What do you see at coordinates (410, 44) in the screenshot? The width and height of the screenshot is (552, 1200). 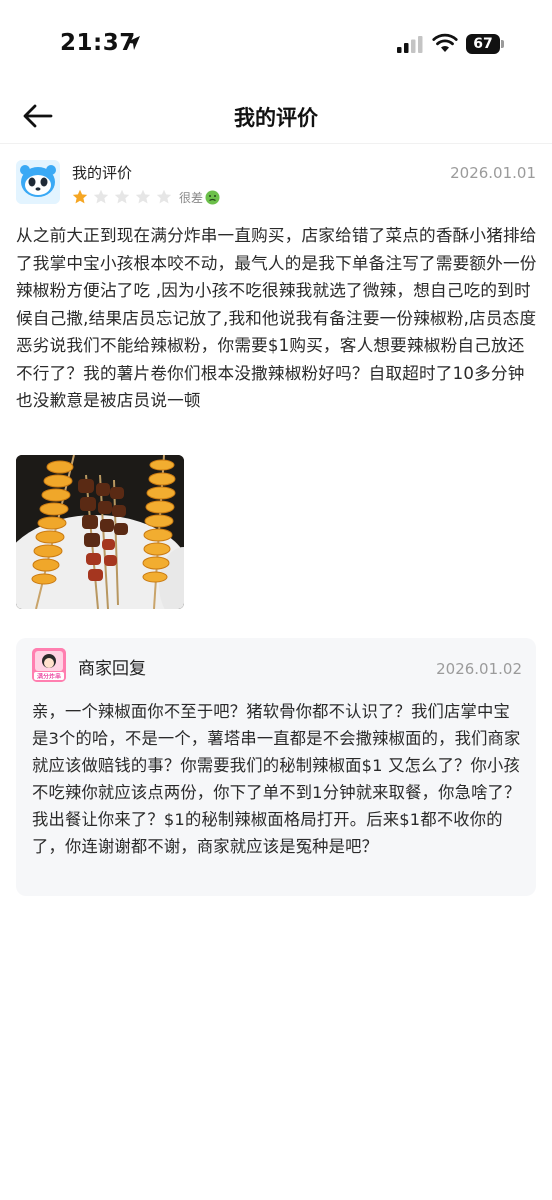 I see `signal-icon` at bounding box center [410, 44].